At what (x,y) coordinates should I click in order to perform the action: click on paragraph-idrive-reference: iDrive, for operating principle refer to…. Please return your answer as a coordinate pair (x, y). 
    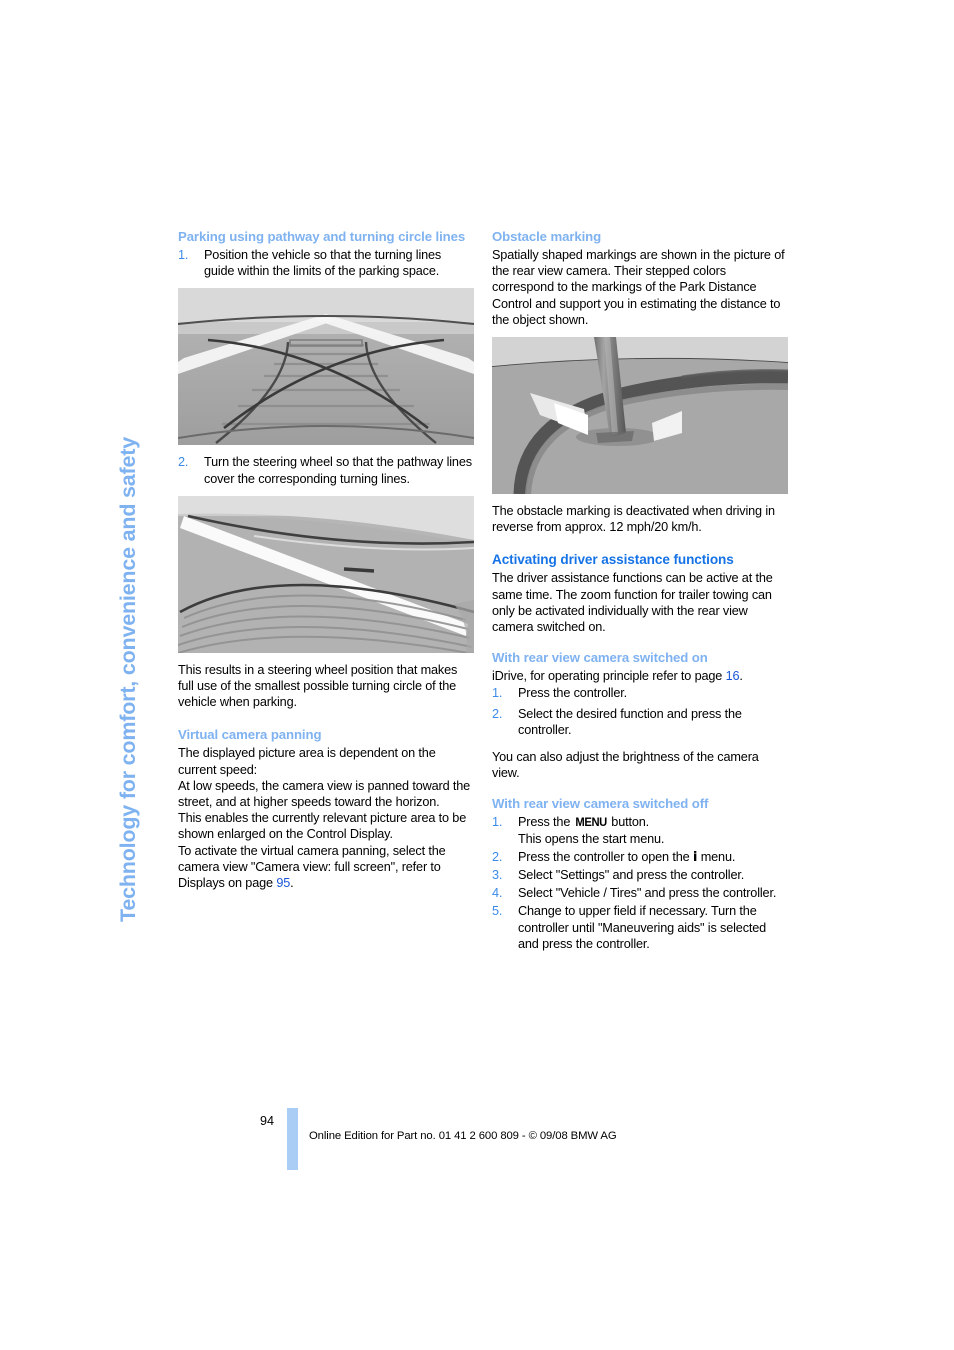
    Looking at the image, I should click on (640, 676).